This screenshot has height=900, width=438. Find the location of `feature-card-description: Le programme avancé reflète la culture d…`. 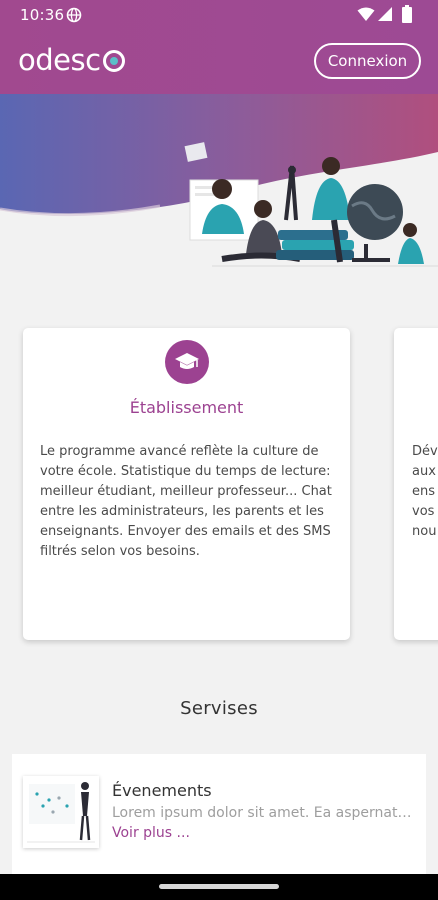

feature-card-description: Le programme avancé reflète la culture d… is located at coordinates (186, 501).